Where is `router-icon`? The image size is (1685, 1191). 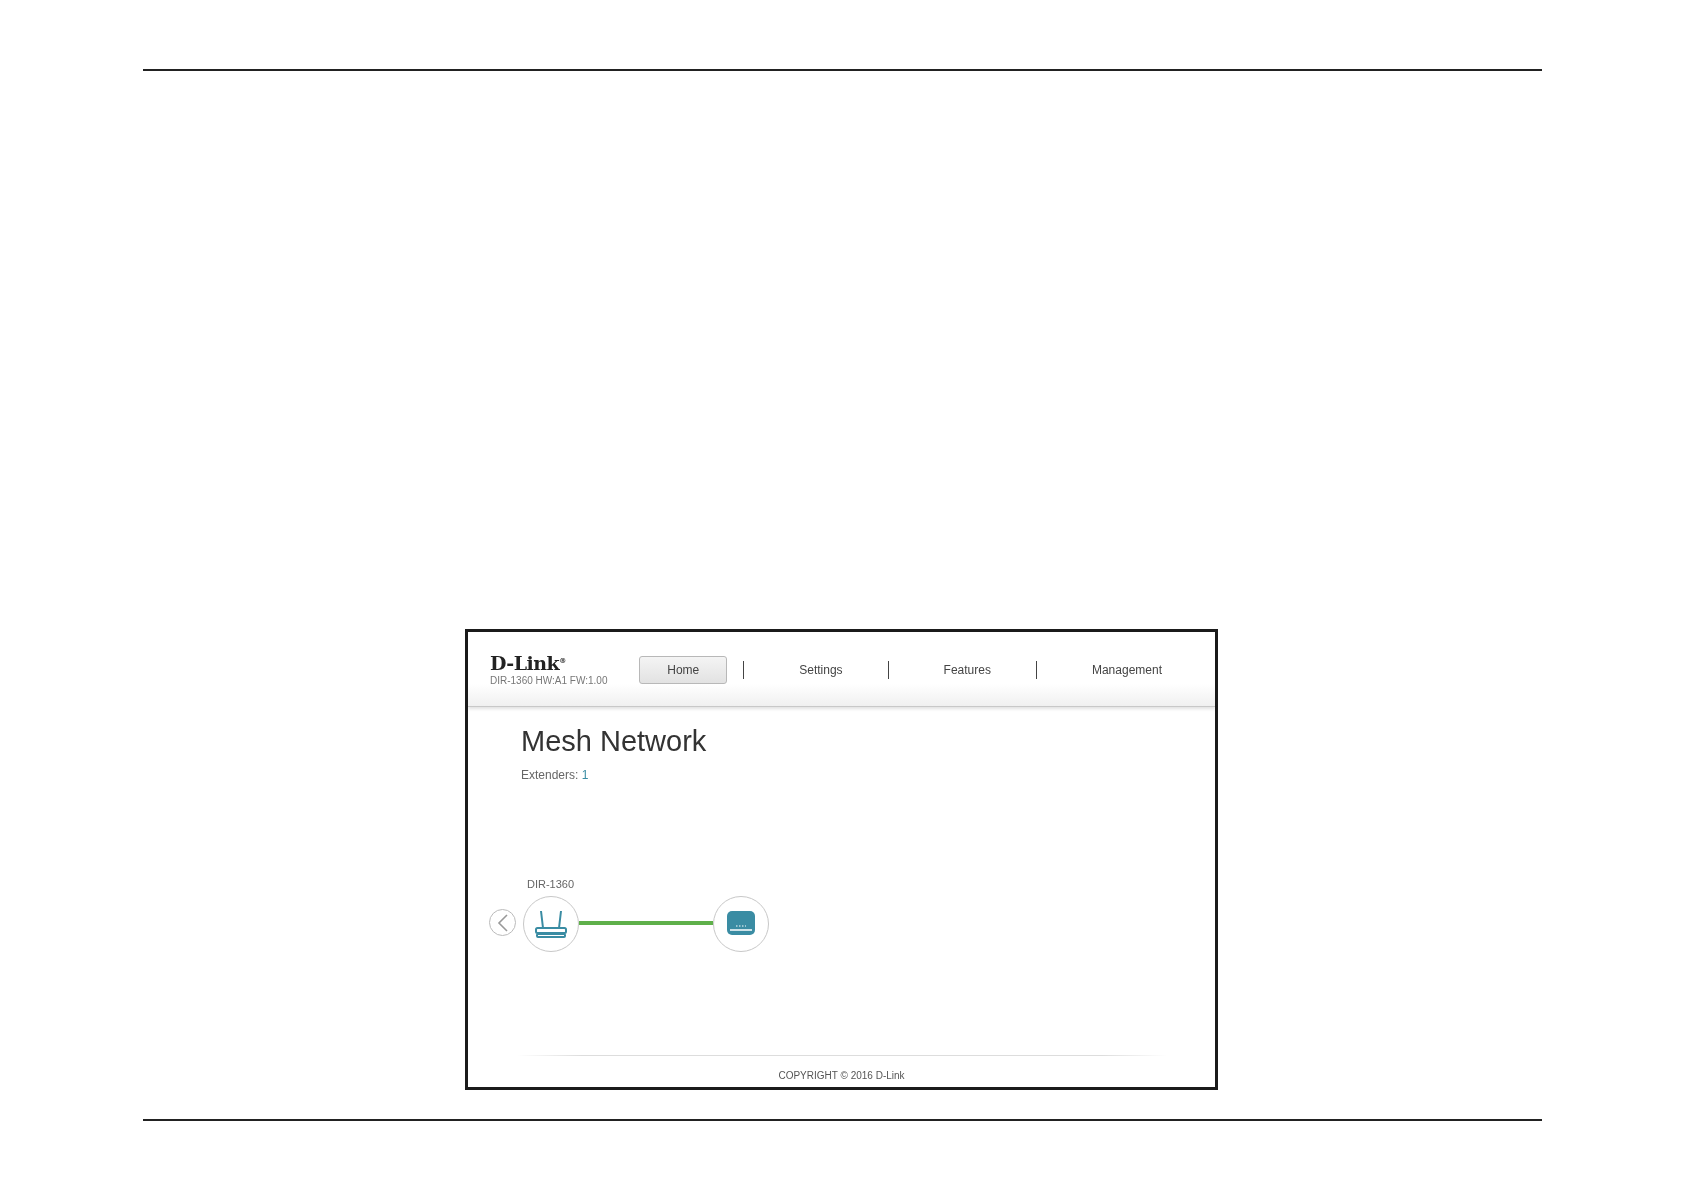
router-icon is located at coordinates (551, 924).